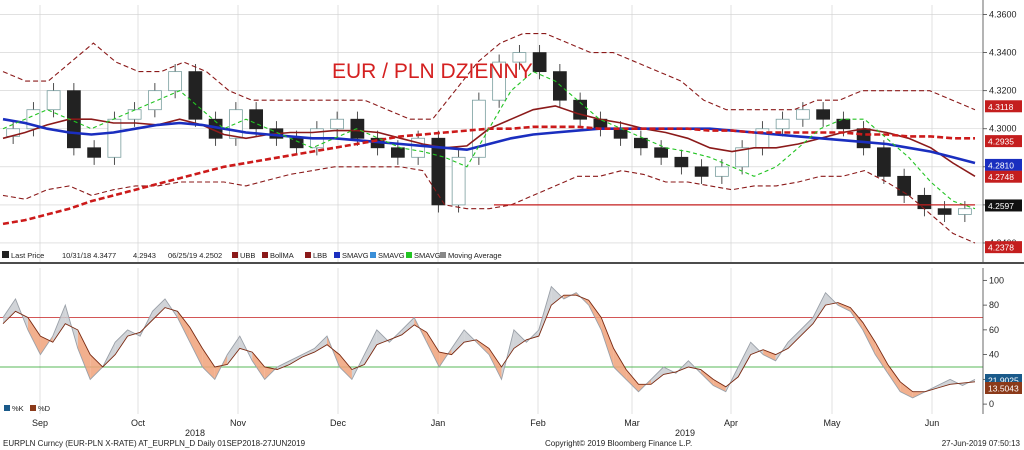 This screenshot has height=450, width=1024. What do you see at coordinates (5, 254) in the screenshot?
I see `last-price-swatch` at bounding box center [5, 254].